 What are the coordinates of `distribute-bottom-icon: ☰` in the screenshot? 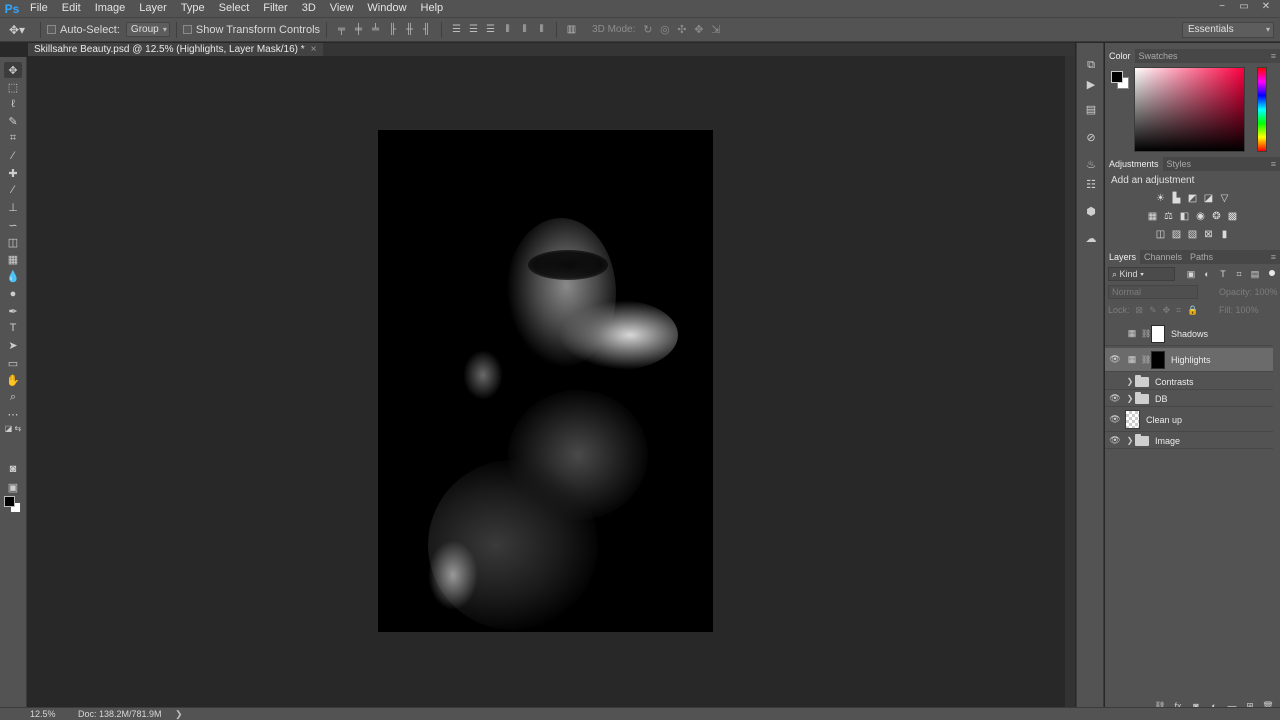 It's located at (490, 30).